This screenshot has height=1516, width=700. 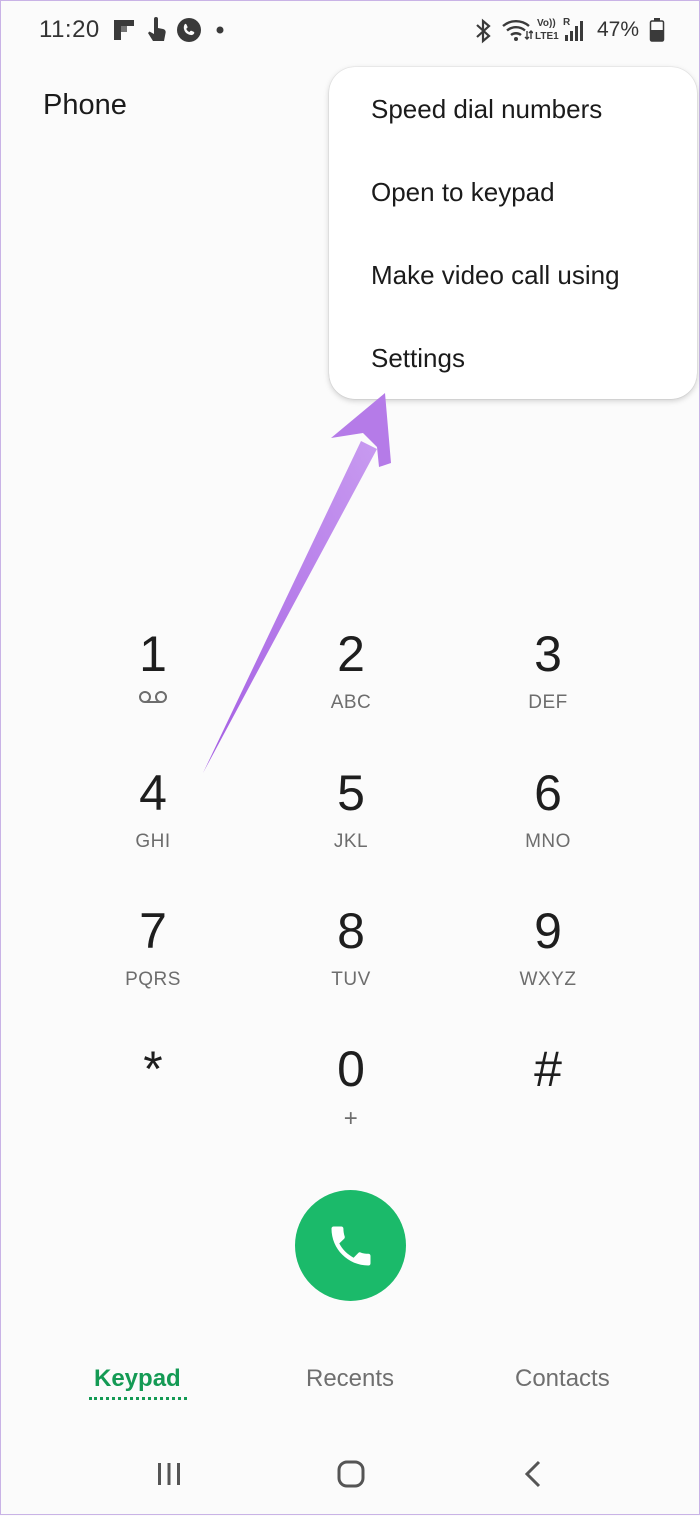 I want to click on battery-icon, so click(x=657, y=30).